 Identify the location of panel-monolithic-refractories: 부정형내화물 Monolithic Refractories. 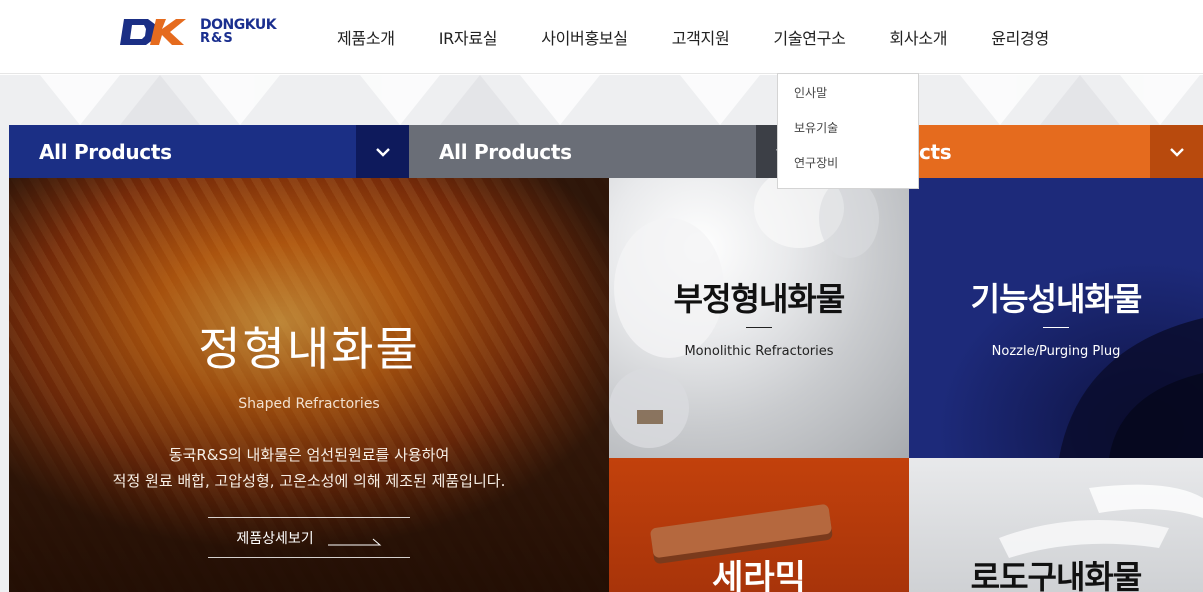
(759, 318).